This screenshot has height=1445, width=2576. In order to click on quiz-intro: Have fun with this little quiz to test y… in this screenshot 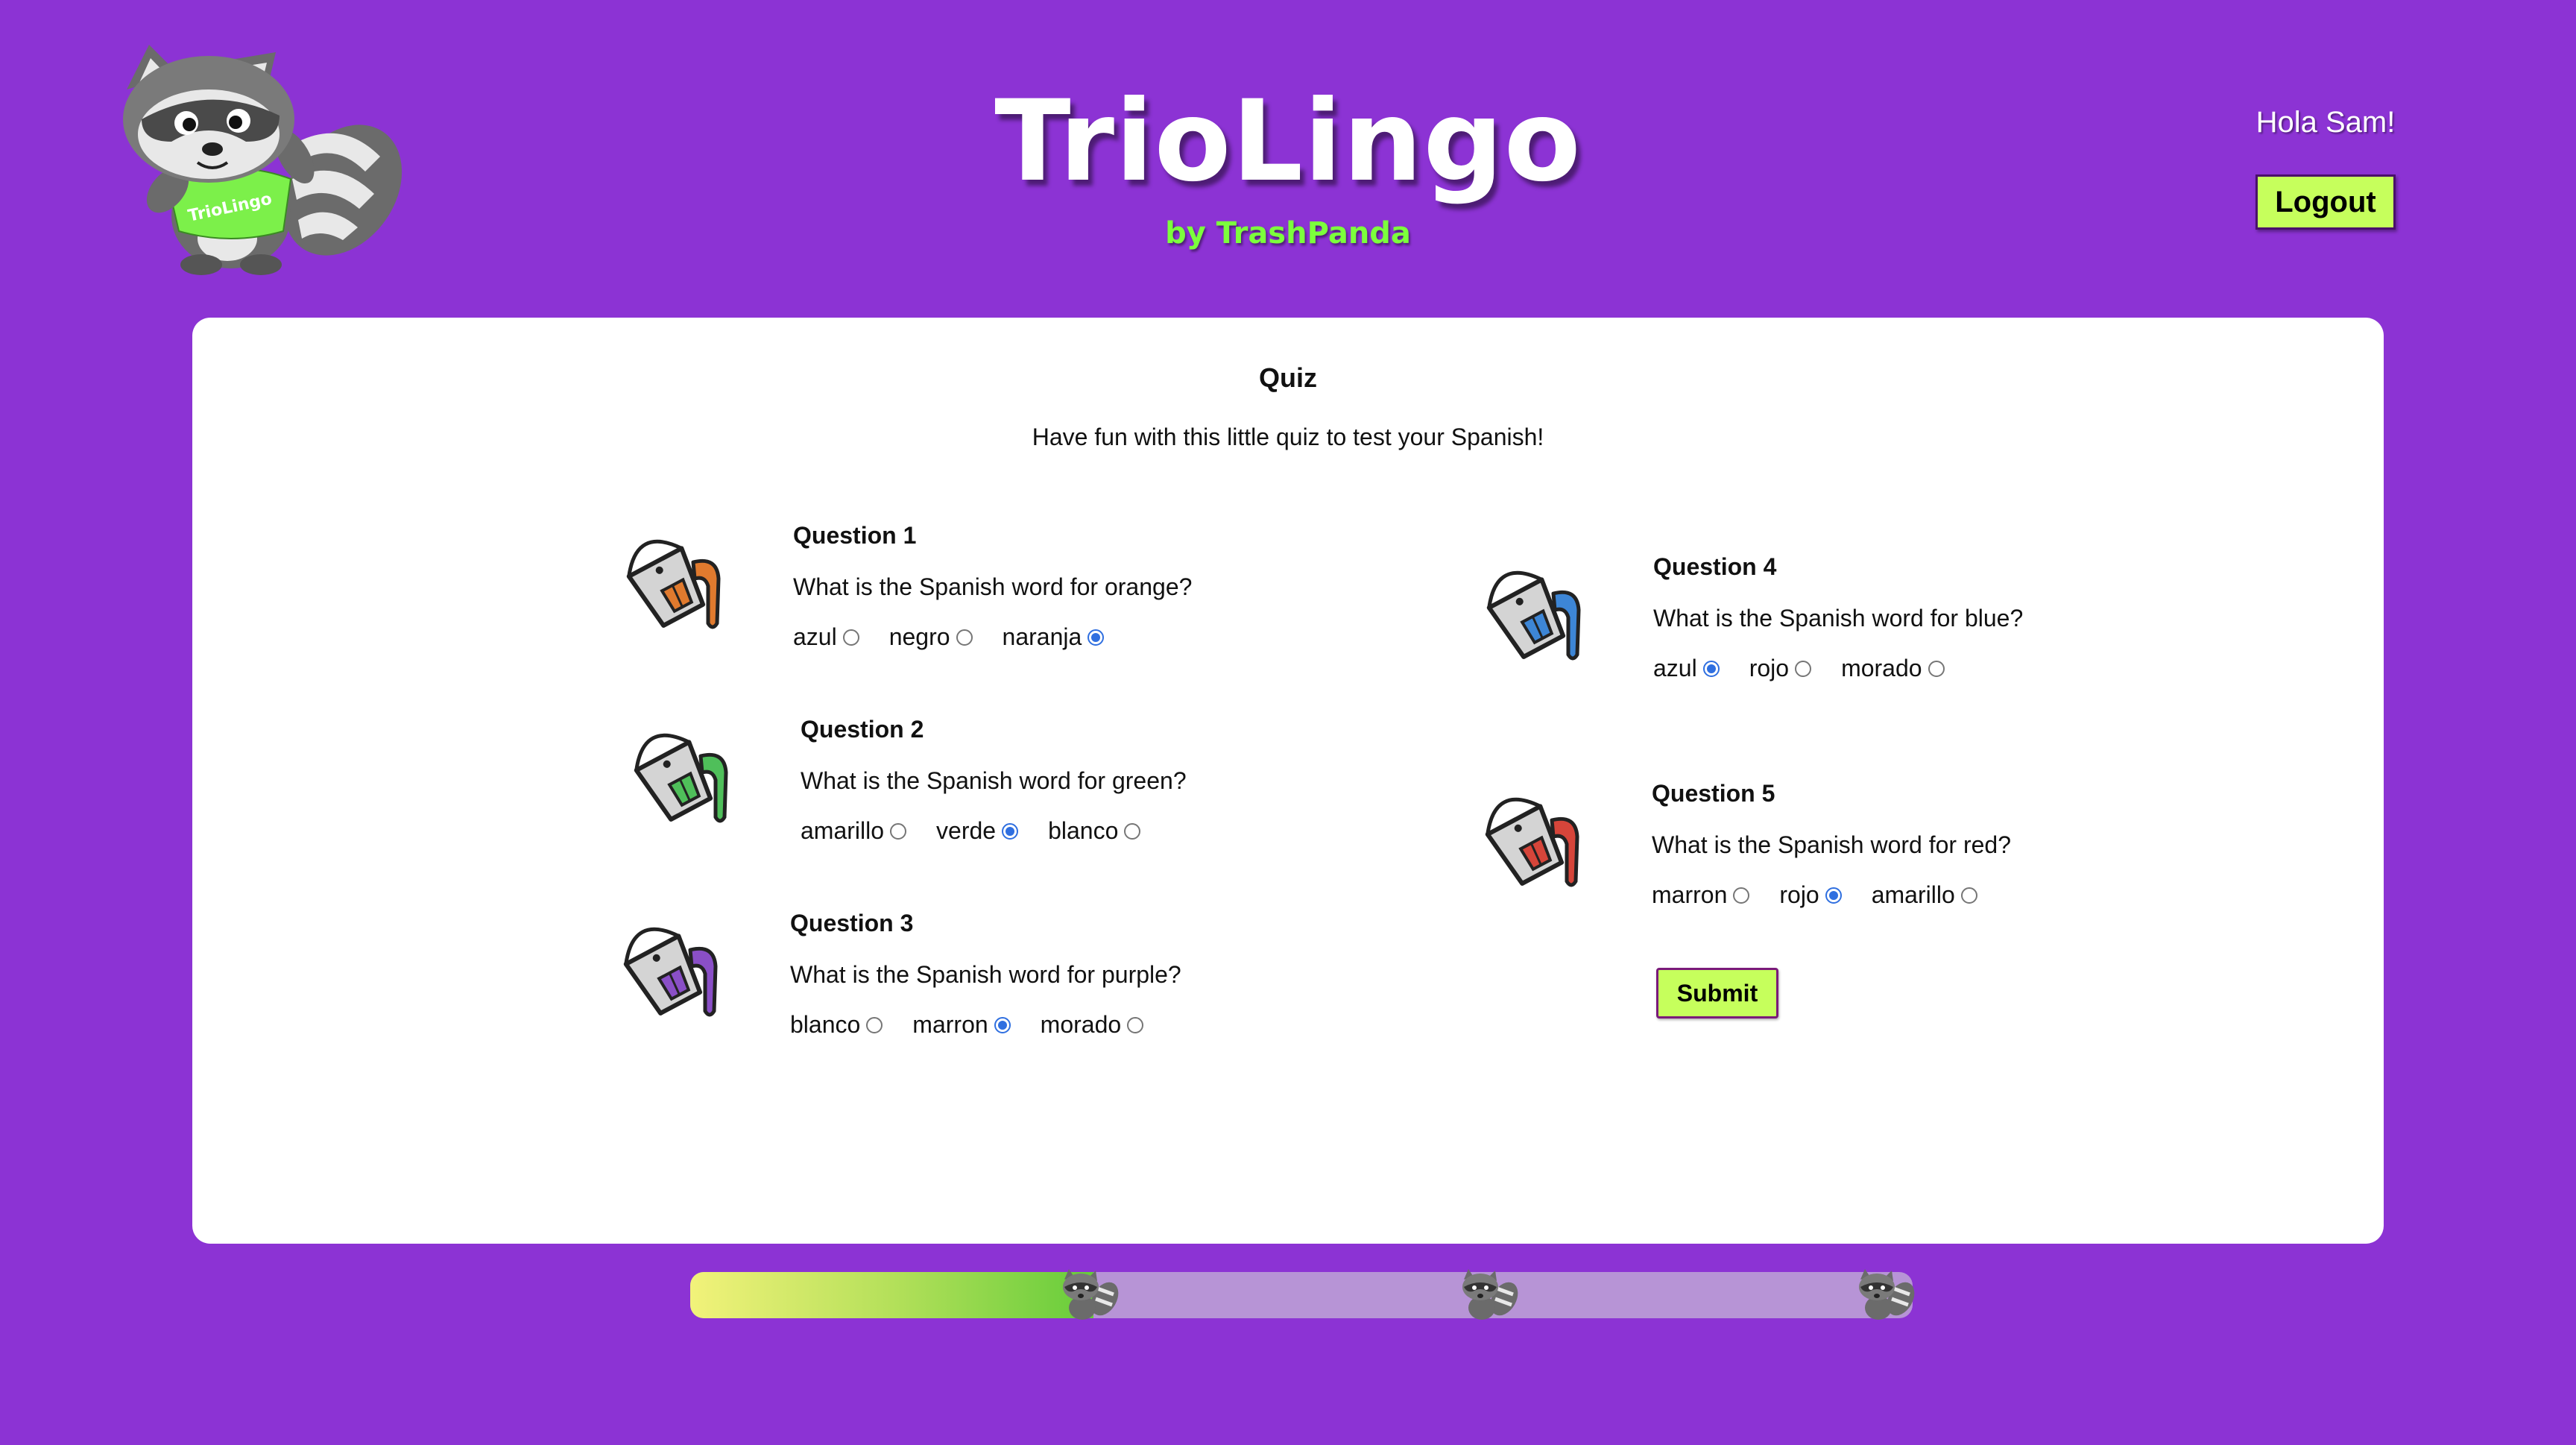, I will do `click(1288, 437)`.